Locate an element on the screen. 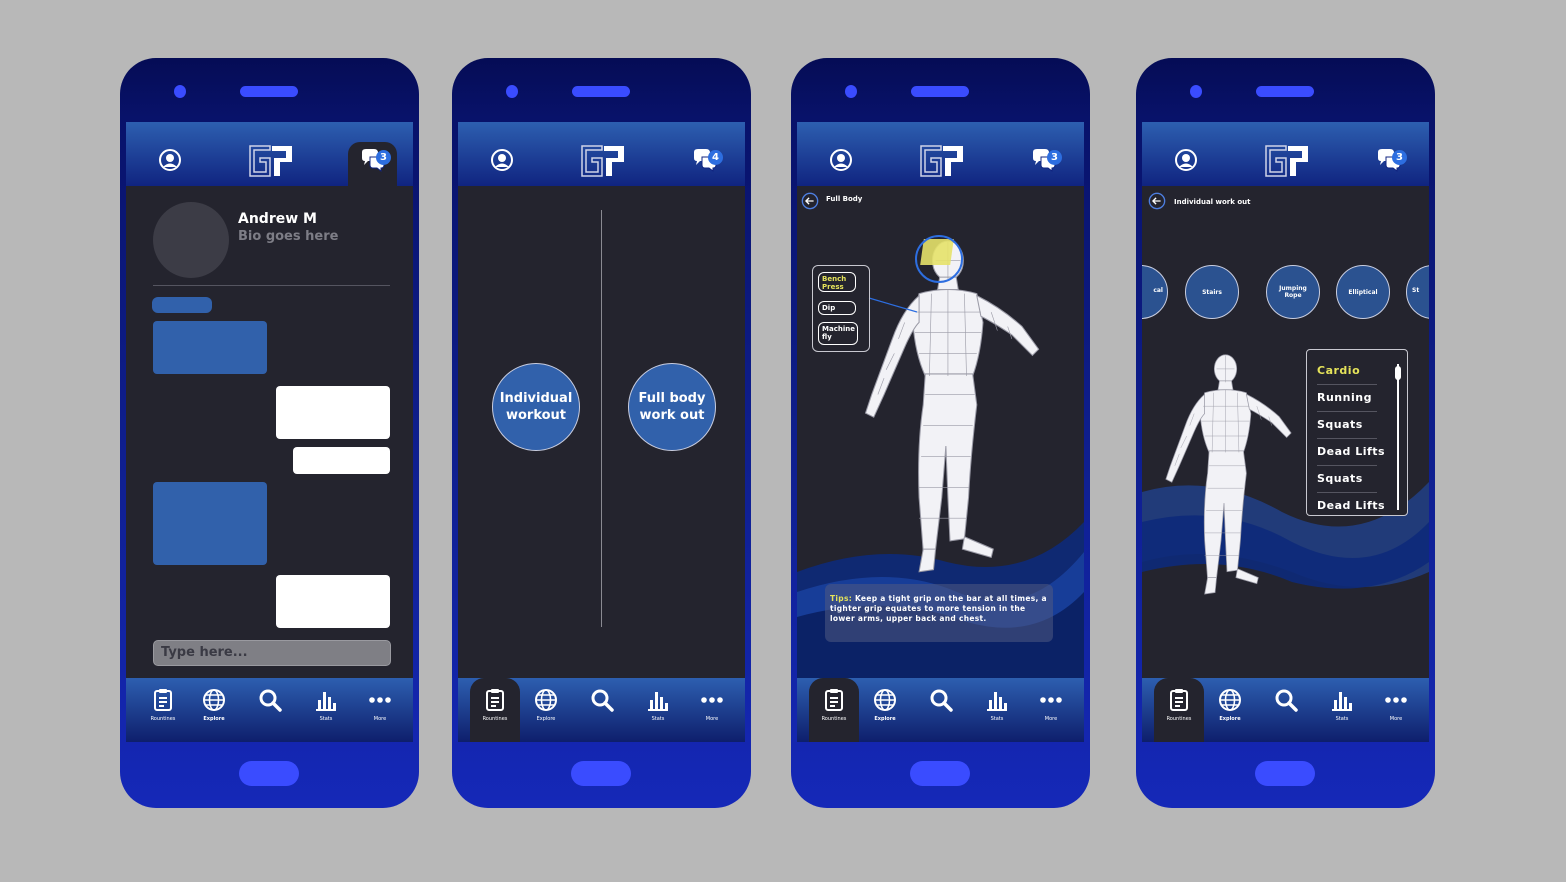 The height and width of the screenshot is (882, 1566). clipboard-icon is located at coordinates (834, 700).